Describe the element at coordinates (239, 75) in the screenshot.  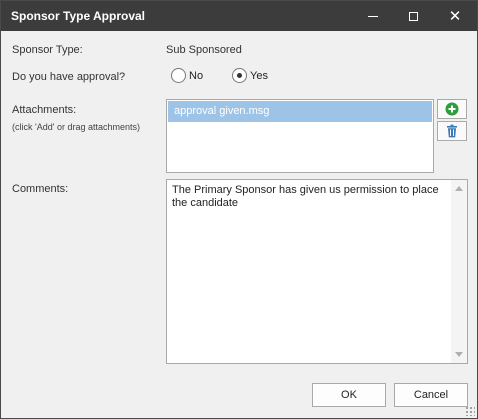
I see `radio-yes-circle` at that location.